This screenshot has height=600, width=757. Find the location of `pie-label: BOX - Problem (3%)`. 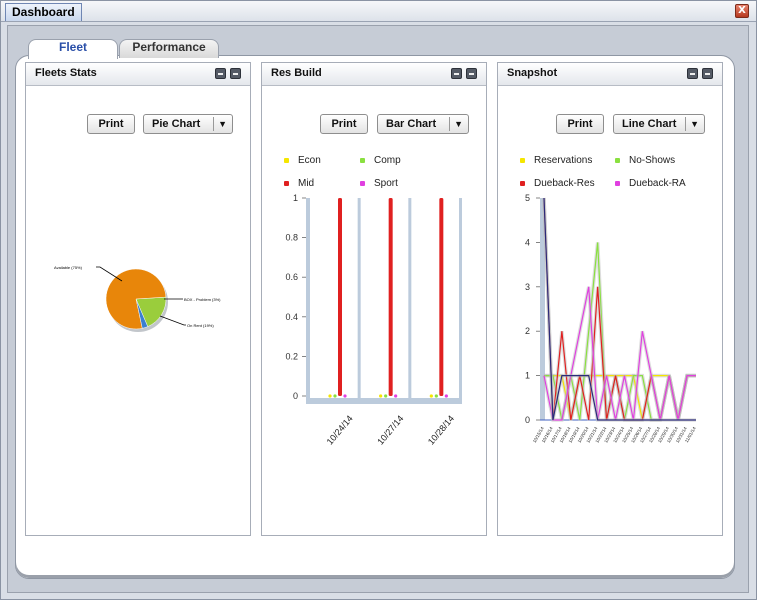

pie-label: BOX - Problem (3%) is located at coordinates (202, 299).